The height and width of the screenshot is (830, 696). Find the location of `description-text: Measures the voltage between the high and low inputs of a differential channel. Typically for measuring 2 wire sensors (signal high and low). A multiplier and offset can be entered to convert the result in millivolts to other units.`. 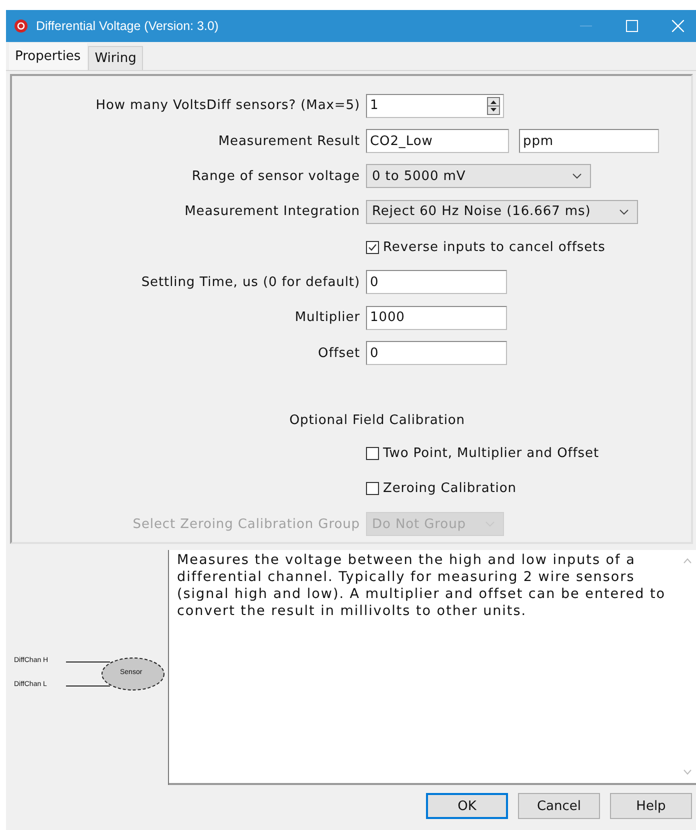

description-text: Measures the voltage between the high and low inputs of a differential channel. Typically for measuring 2 wire sensors (signal high and low). A multiplier and offset can be entered to convert the result in millivolts to other units. is located at coordinates (421, 586).